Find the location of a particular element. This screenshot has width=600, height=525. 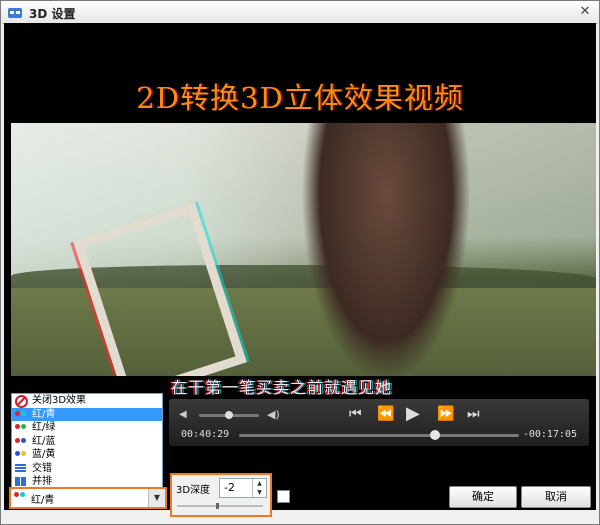

mode-item-blue-yellow: 蓝/黄 is located at coordinates (87, 455).